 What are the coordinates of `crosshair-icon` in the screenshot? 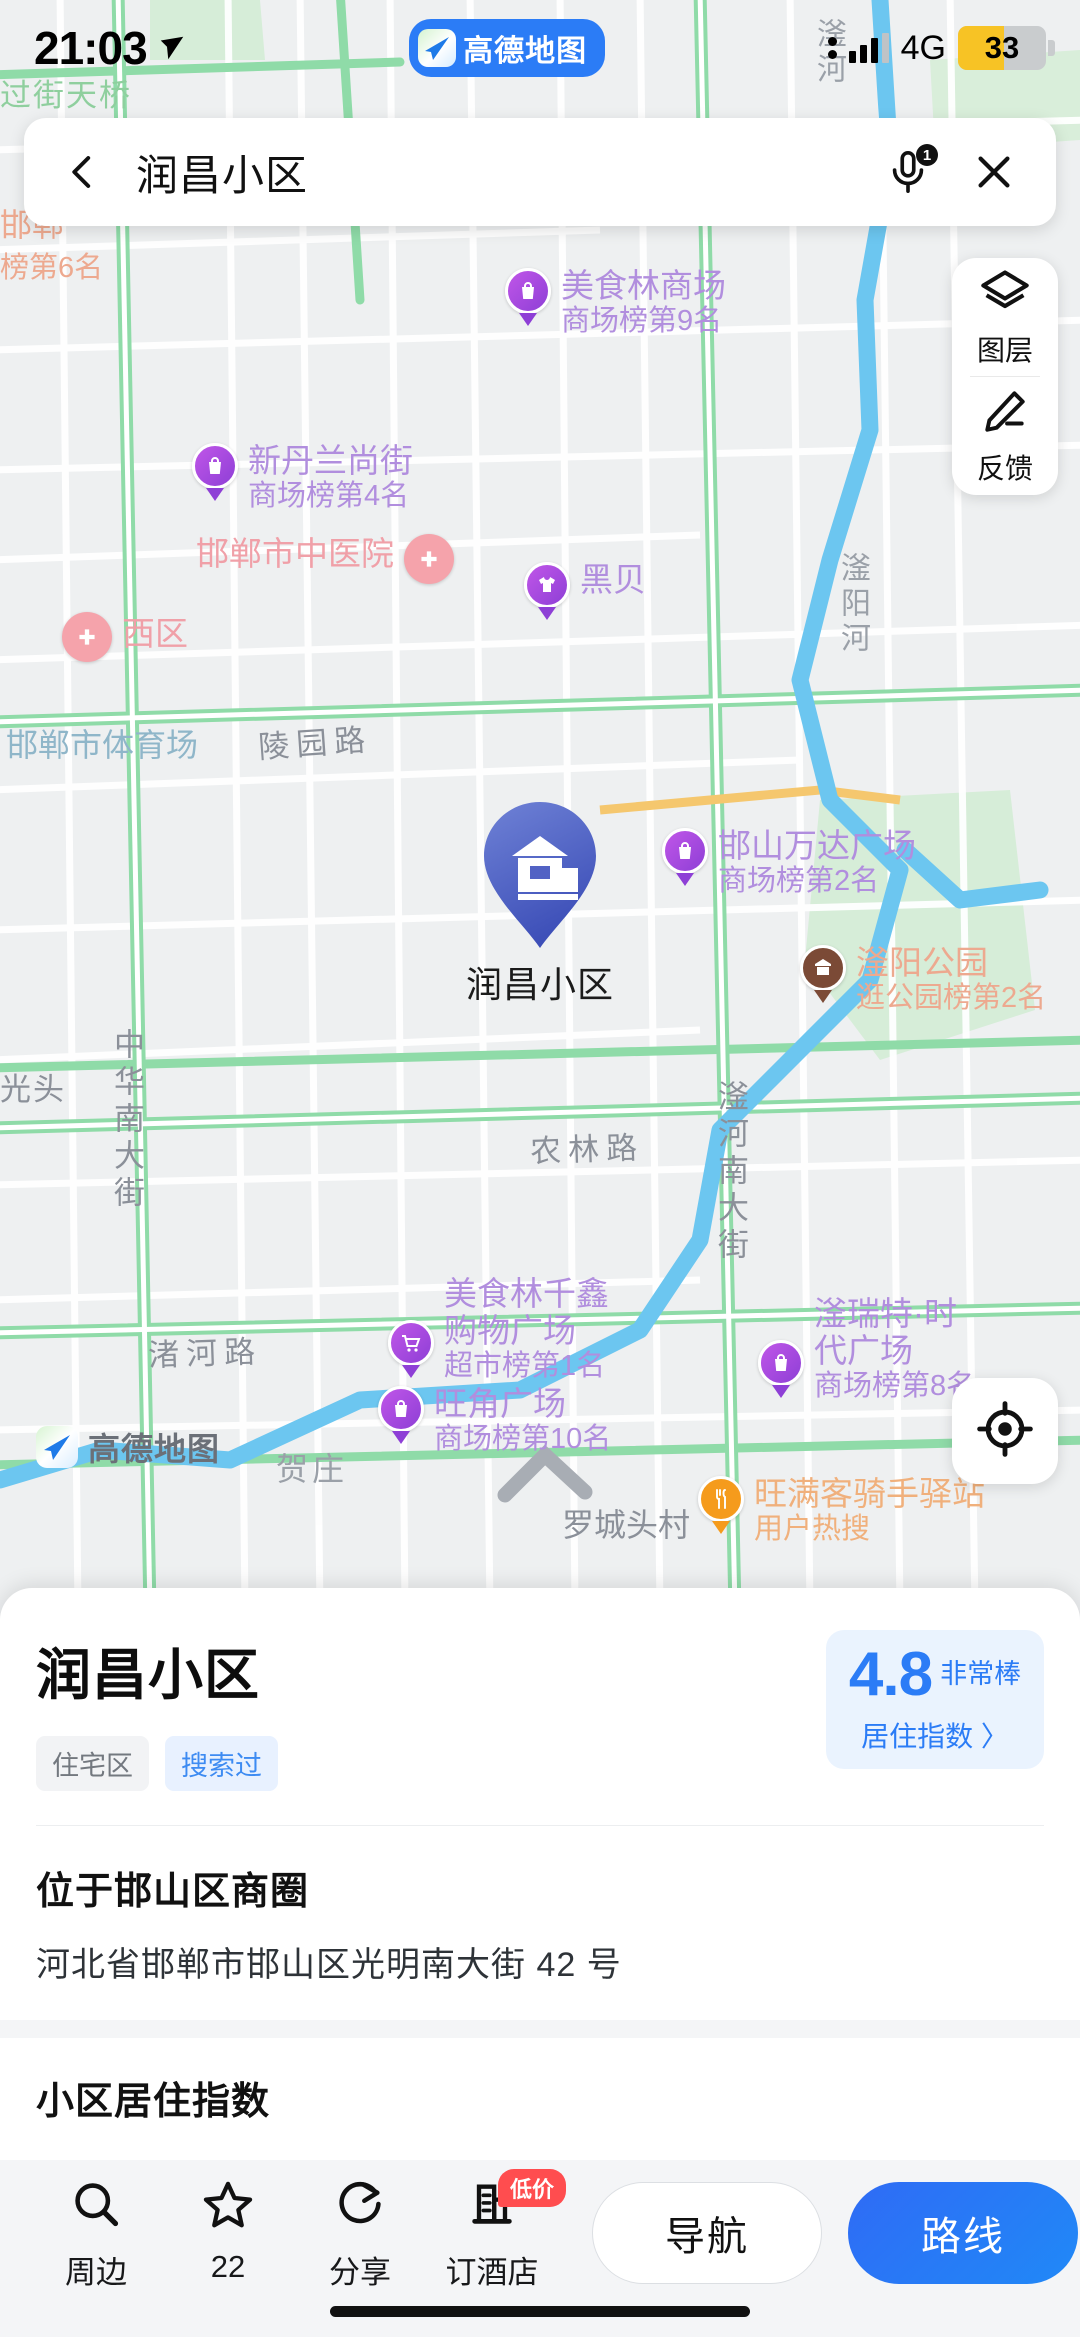 It's located at (1005, 1431).